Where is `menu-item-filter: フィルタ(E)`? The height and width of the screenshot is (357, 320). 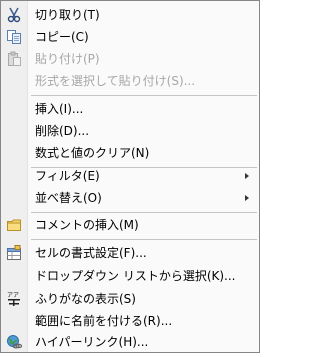 menu-item-filter: フィルタ(E) is located at coordinates (130, 176).